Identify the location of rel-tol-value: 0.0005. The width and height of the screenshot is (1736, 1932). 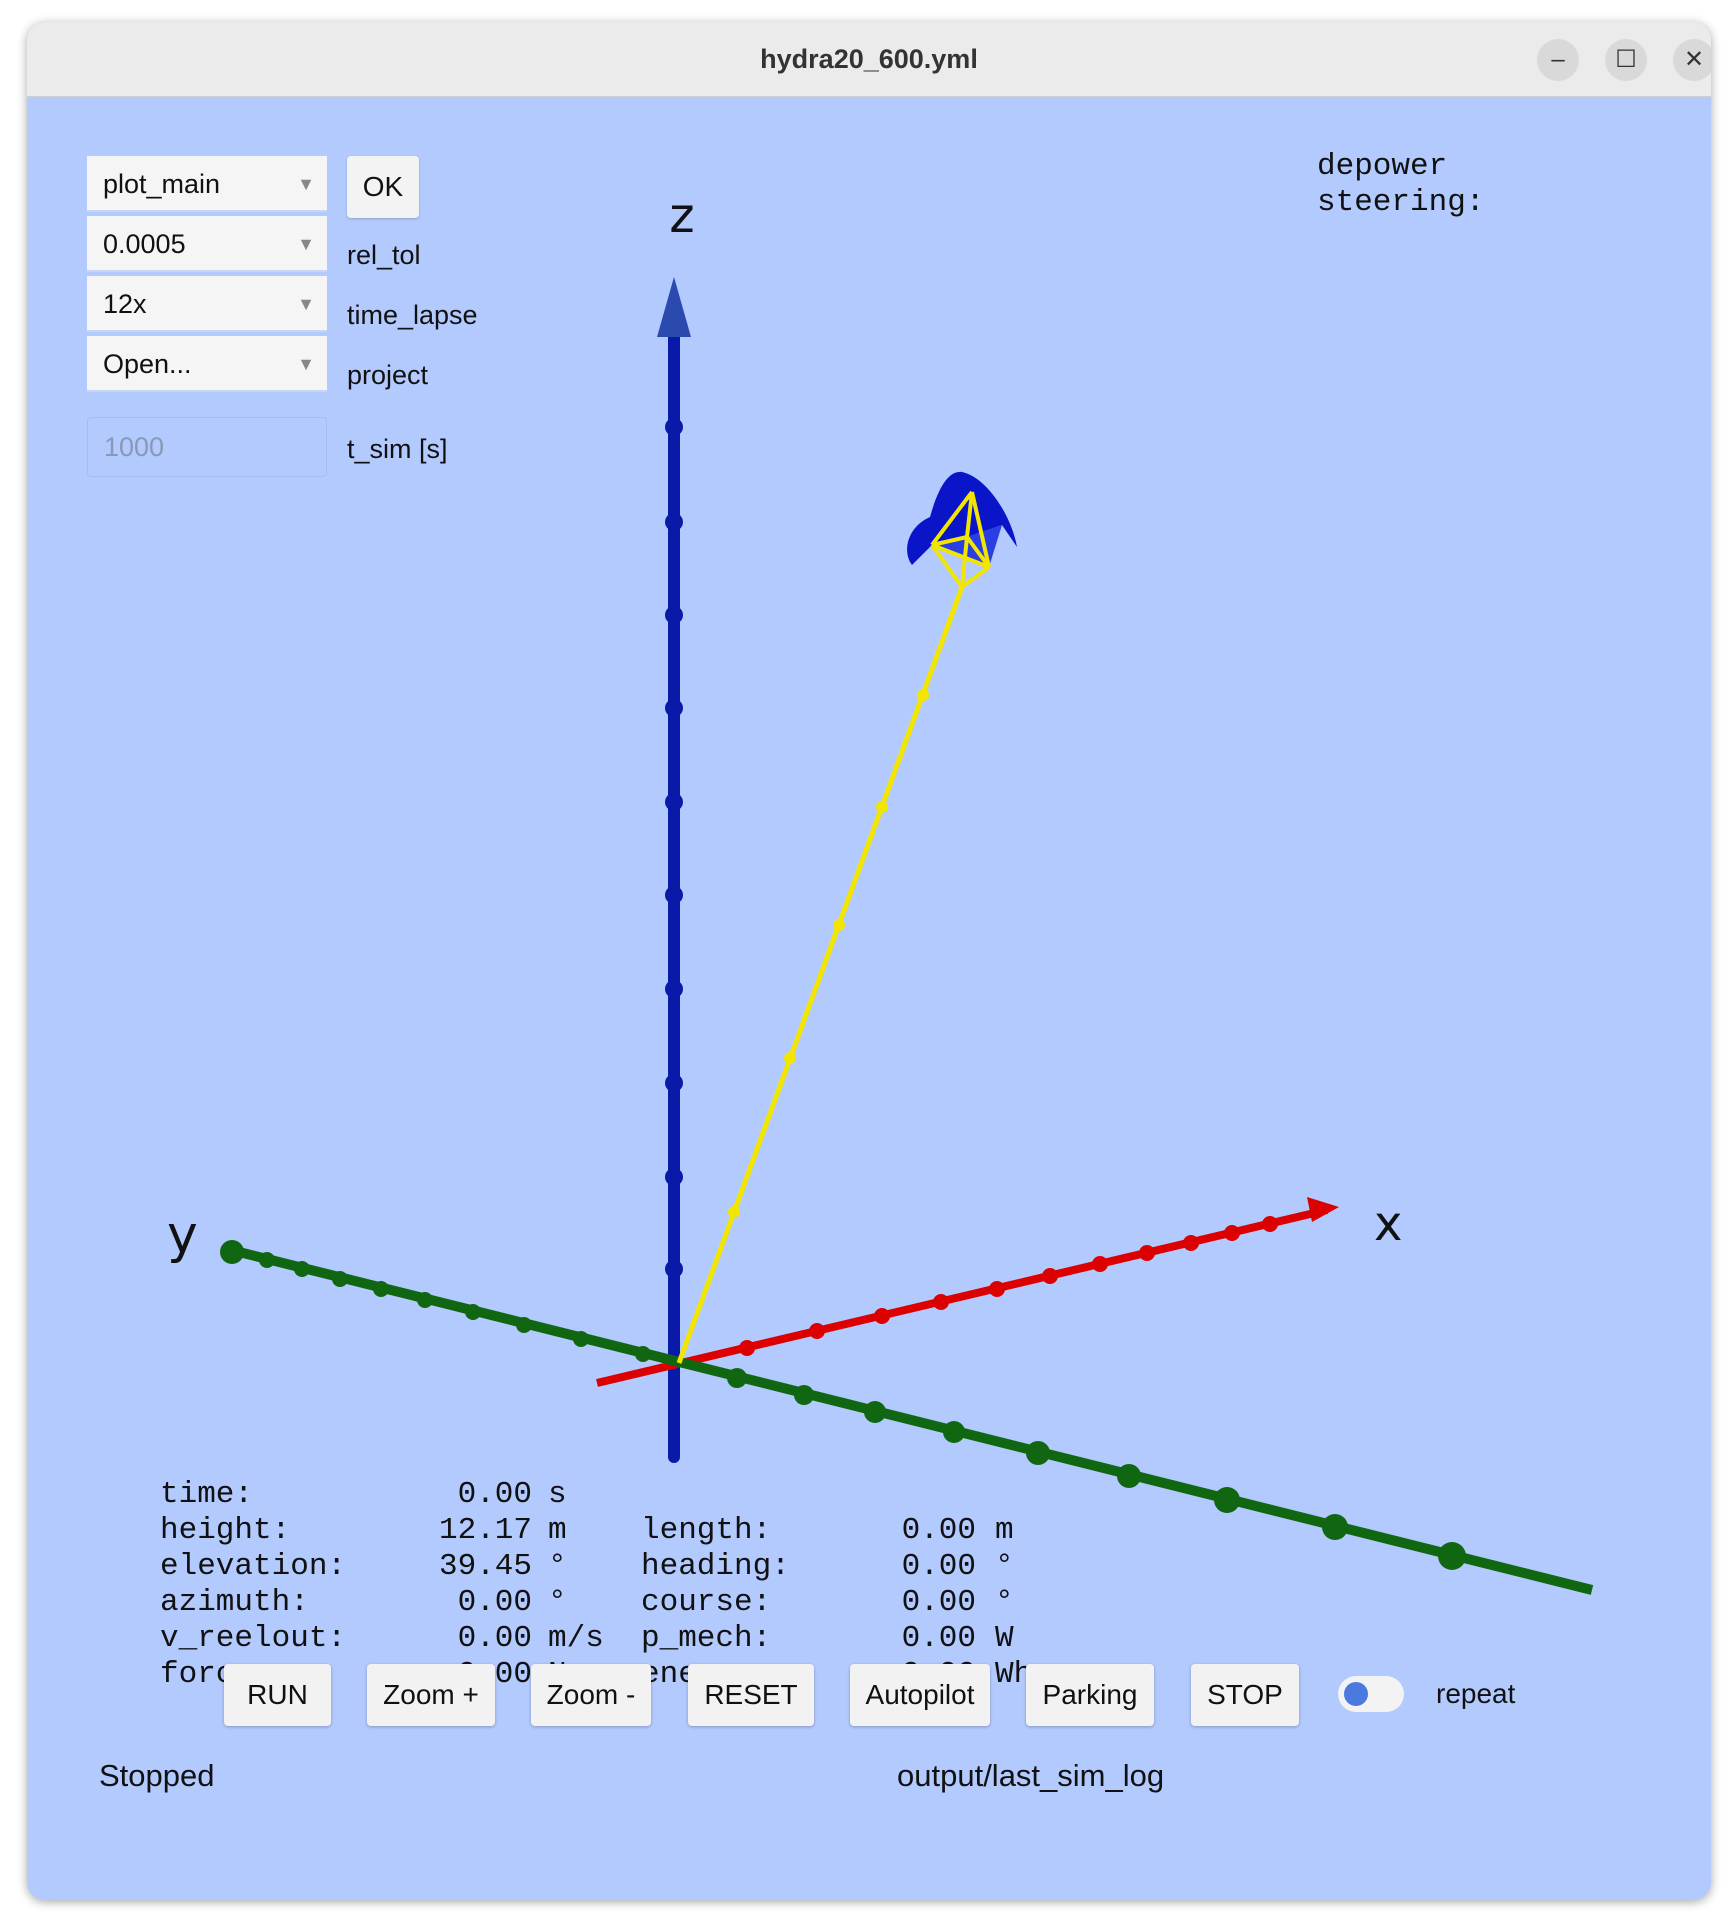
(144, 244).